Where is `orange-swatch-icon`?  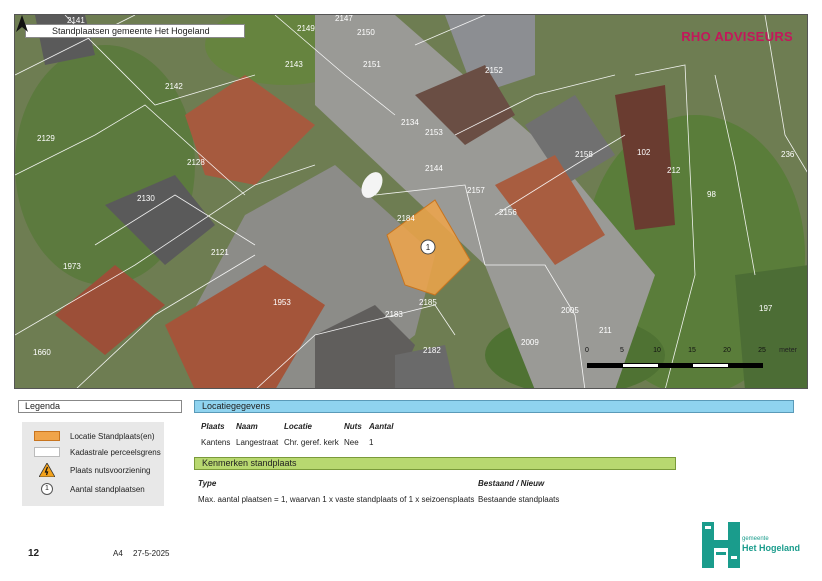
orange-swatch-icon is located at coordinates (47, 436).